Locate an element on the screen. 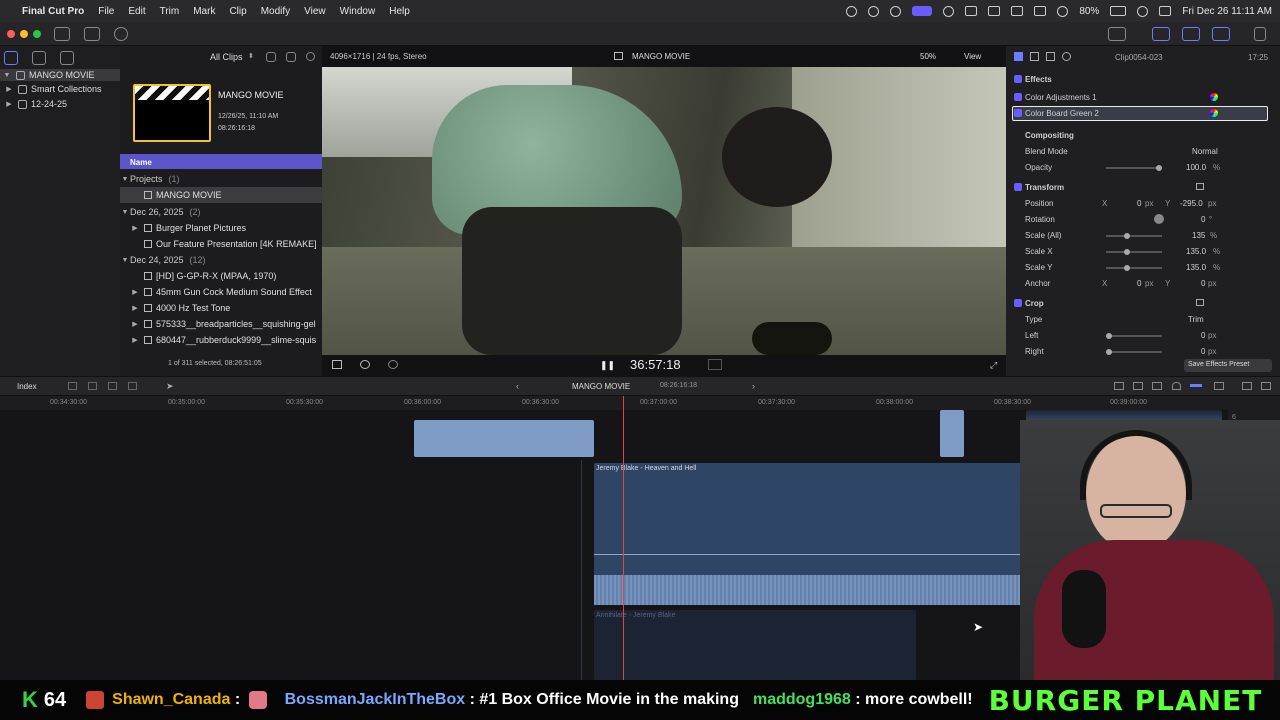 The width and height of the screenshot is (1280, 720). menu-view: View is located at coordinates (315, 11).